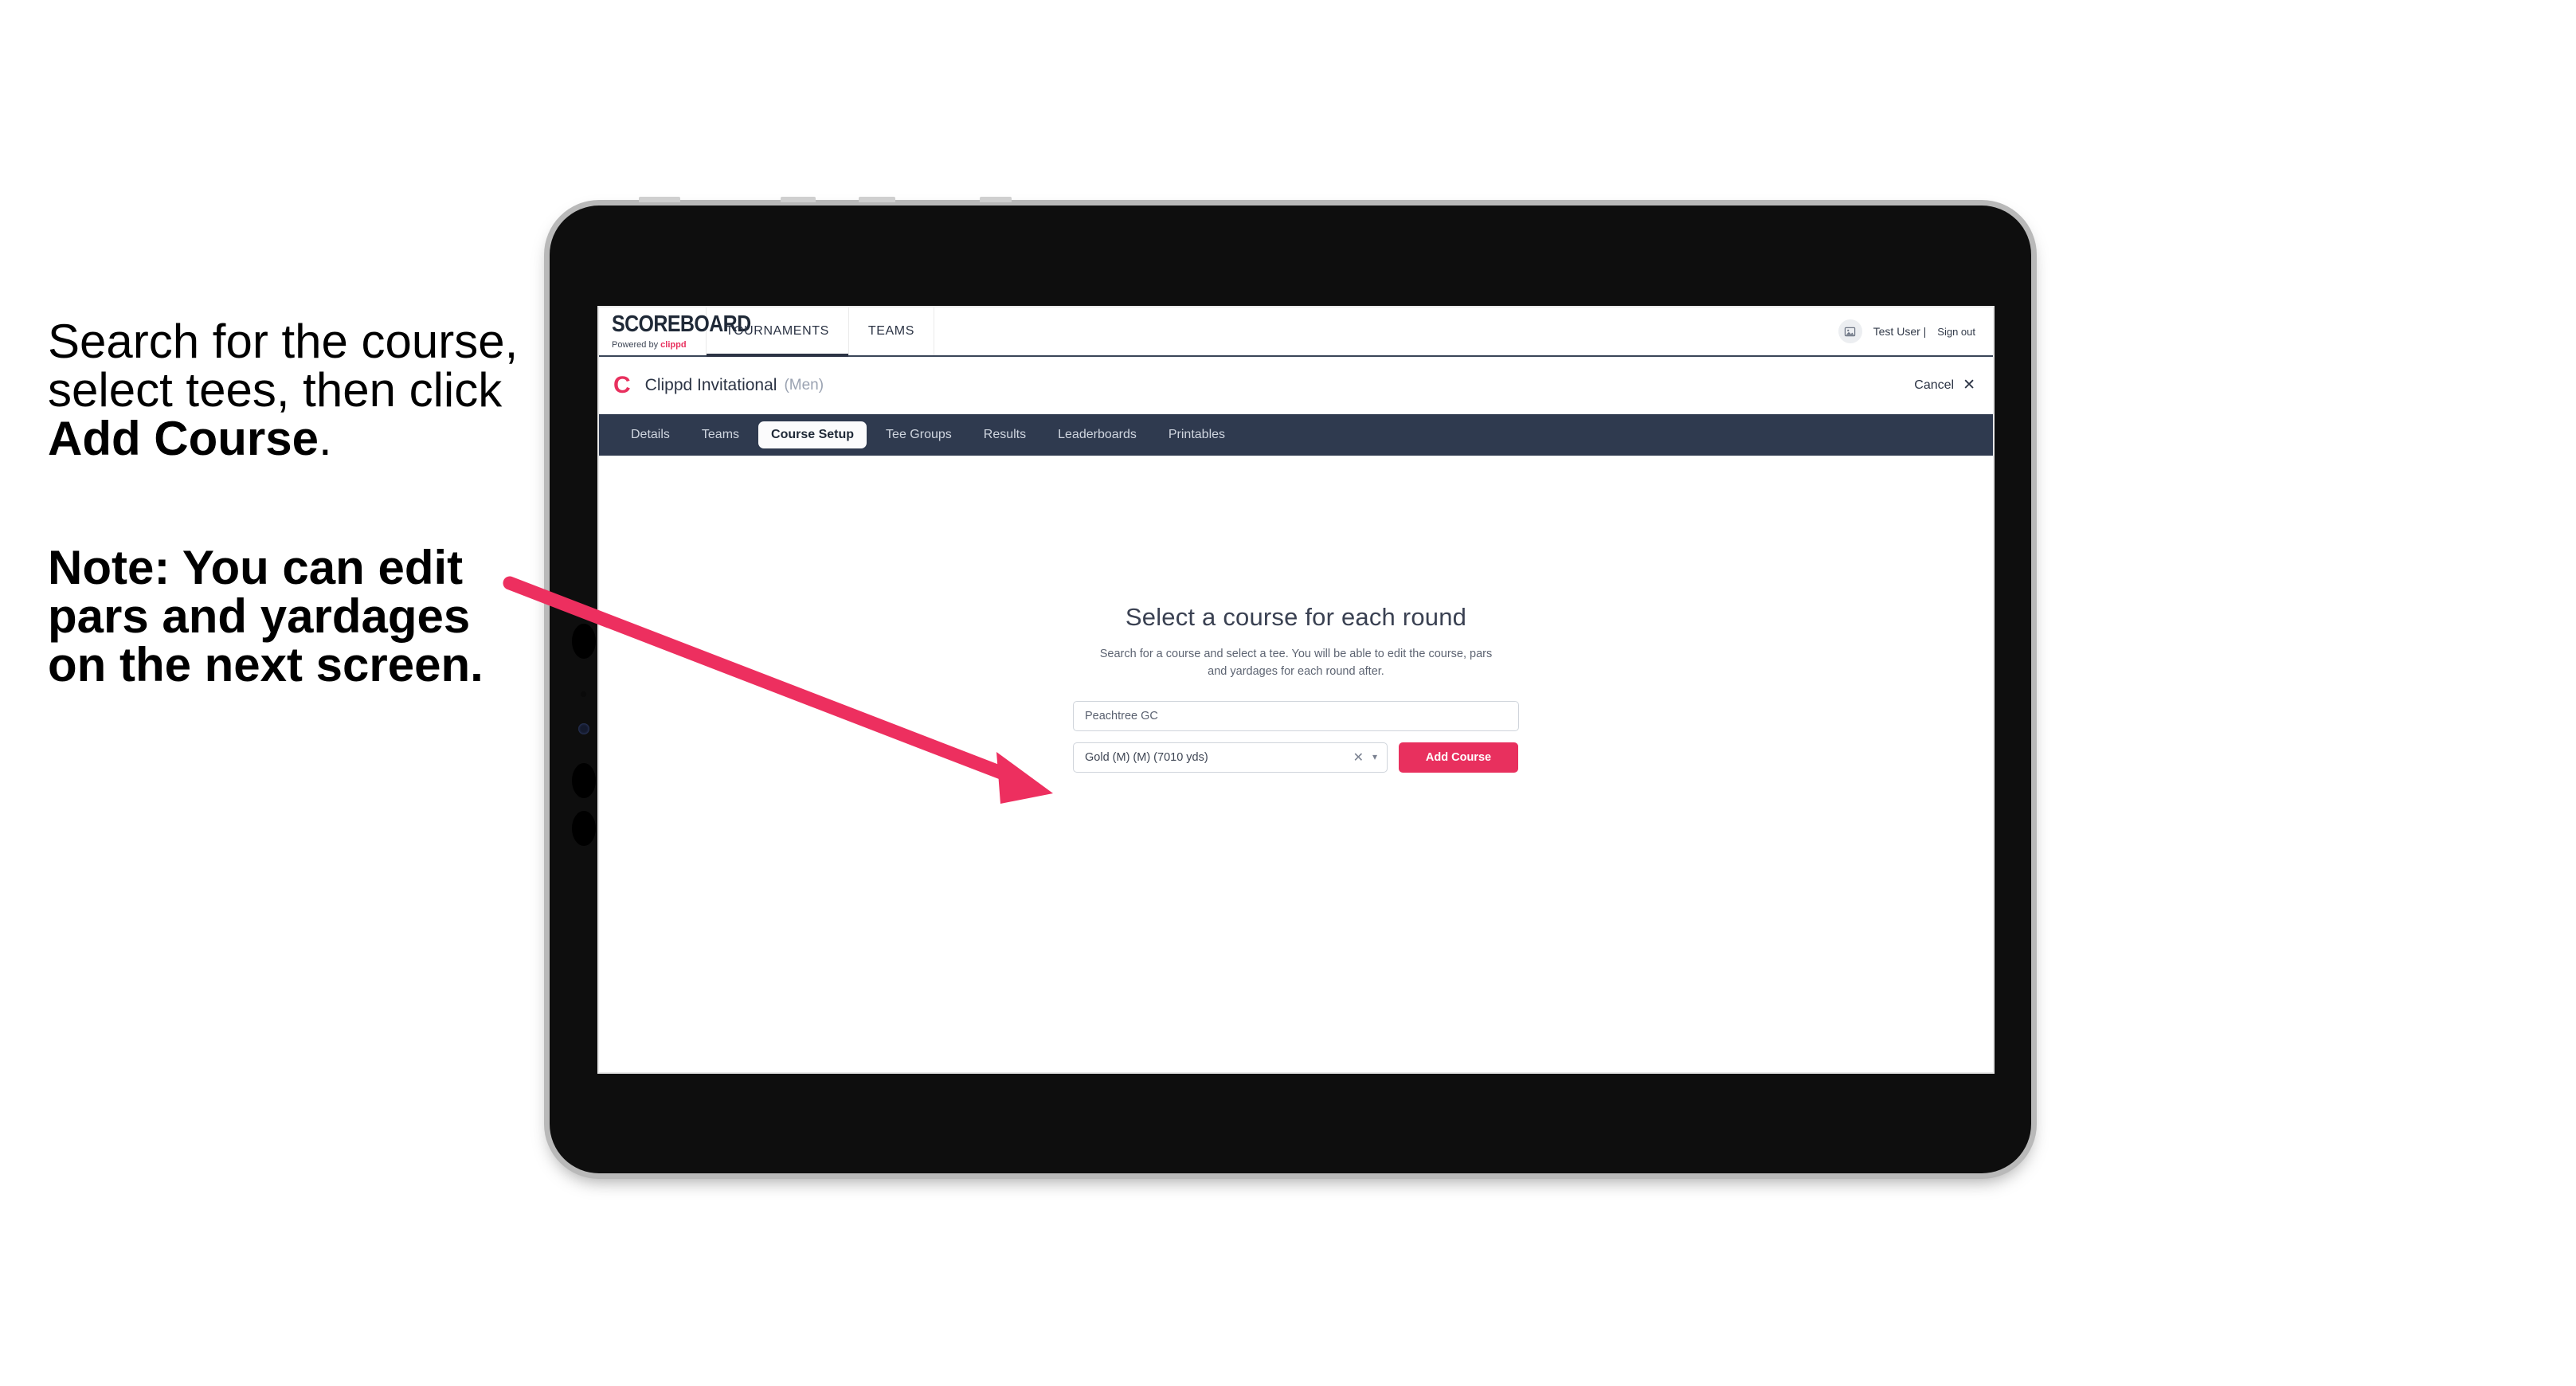 This screenshot has height=1386, width=2576. Describe the element at coordinates (622, 384) in the screenshot. I see `clippd-c-logo-icon: C` at that location.